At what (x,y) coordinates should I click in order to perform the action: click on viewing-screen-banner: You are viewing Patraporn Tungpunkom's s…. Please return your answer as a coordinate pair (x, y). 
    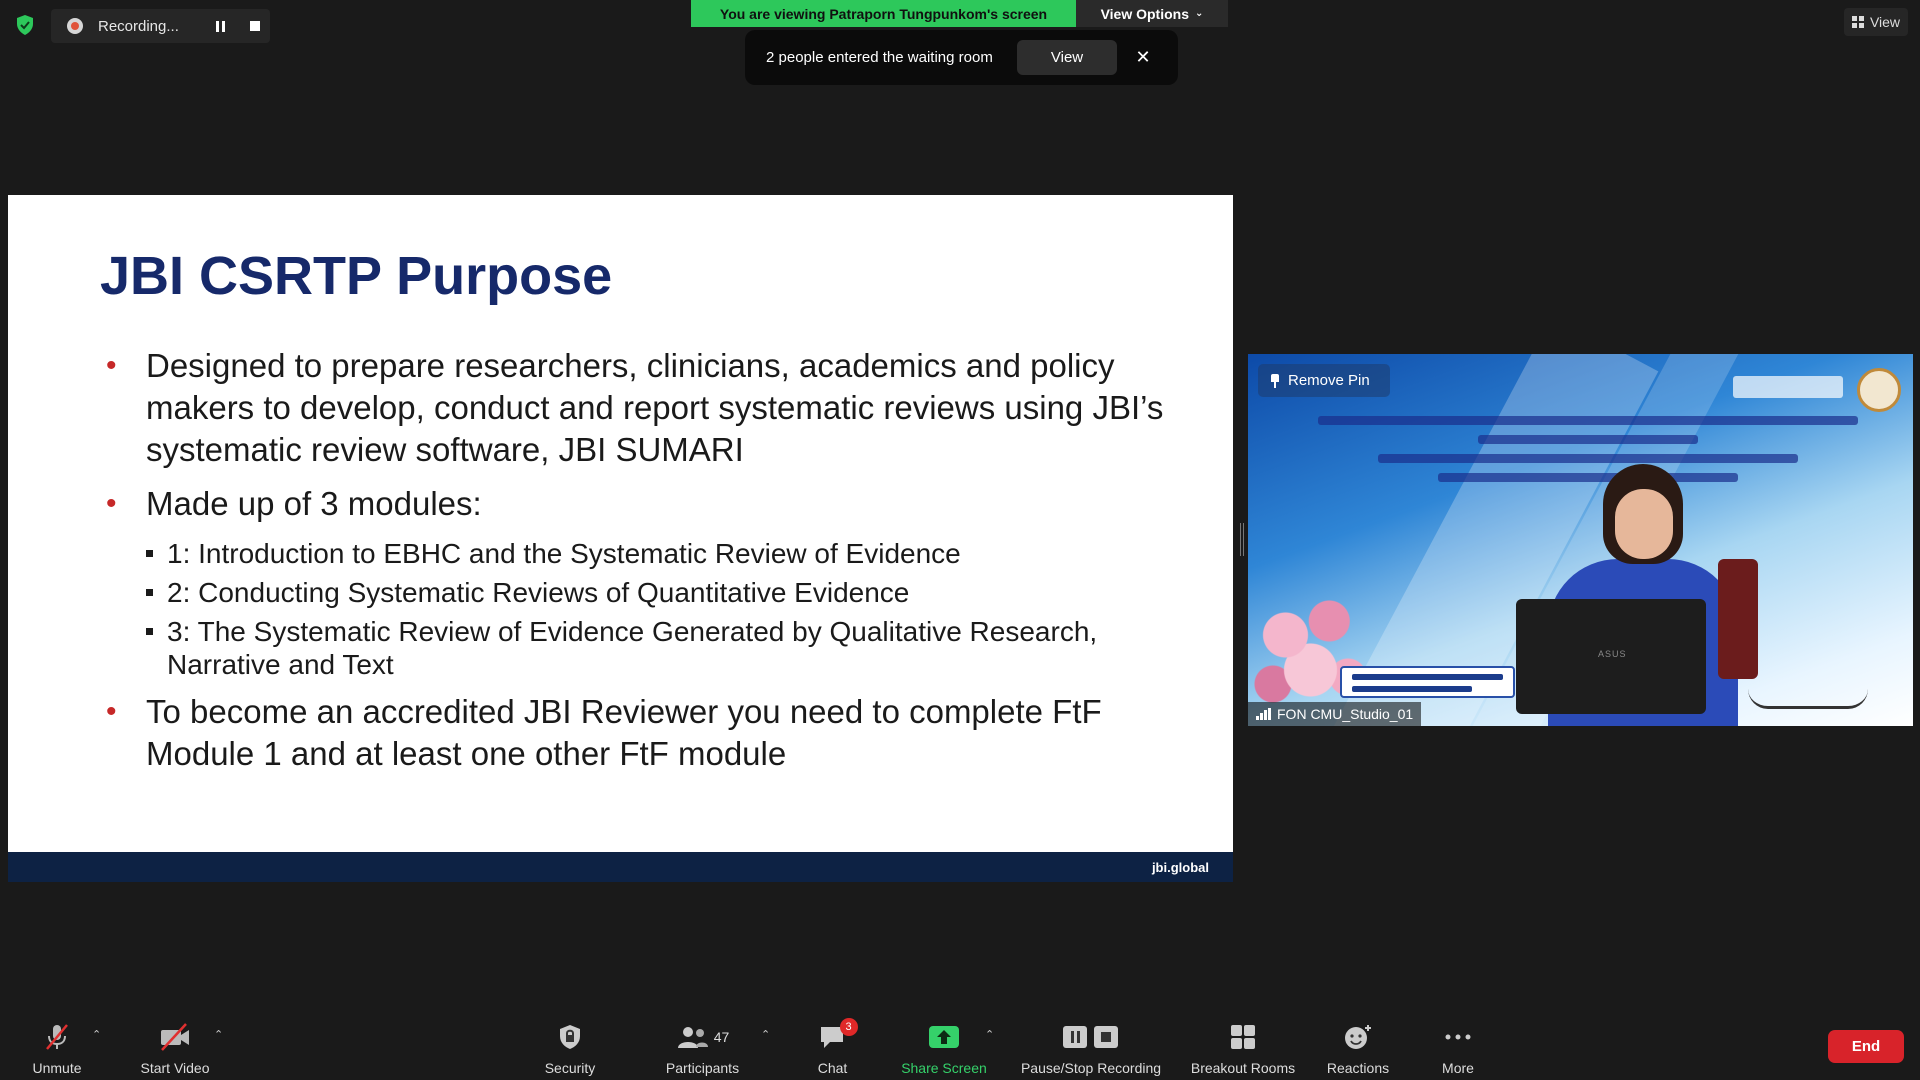
    Looking at the image, I should click on (883, 13).